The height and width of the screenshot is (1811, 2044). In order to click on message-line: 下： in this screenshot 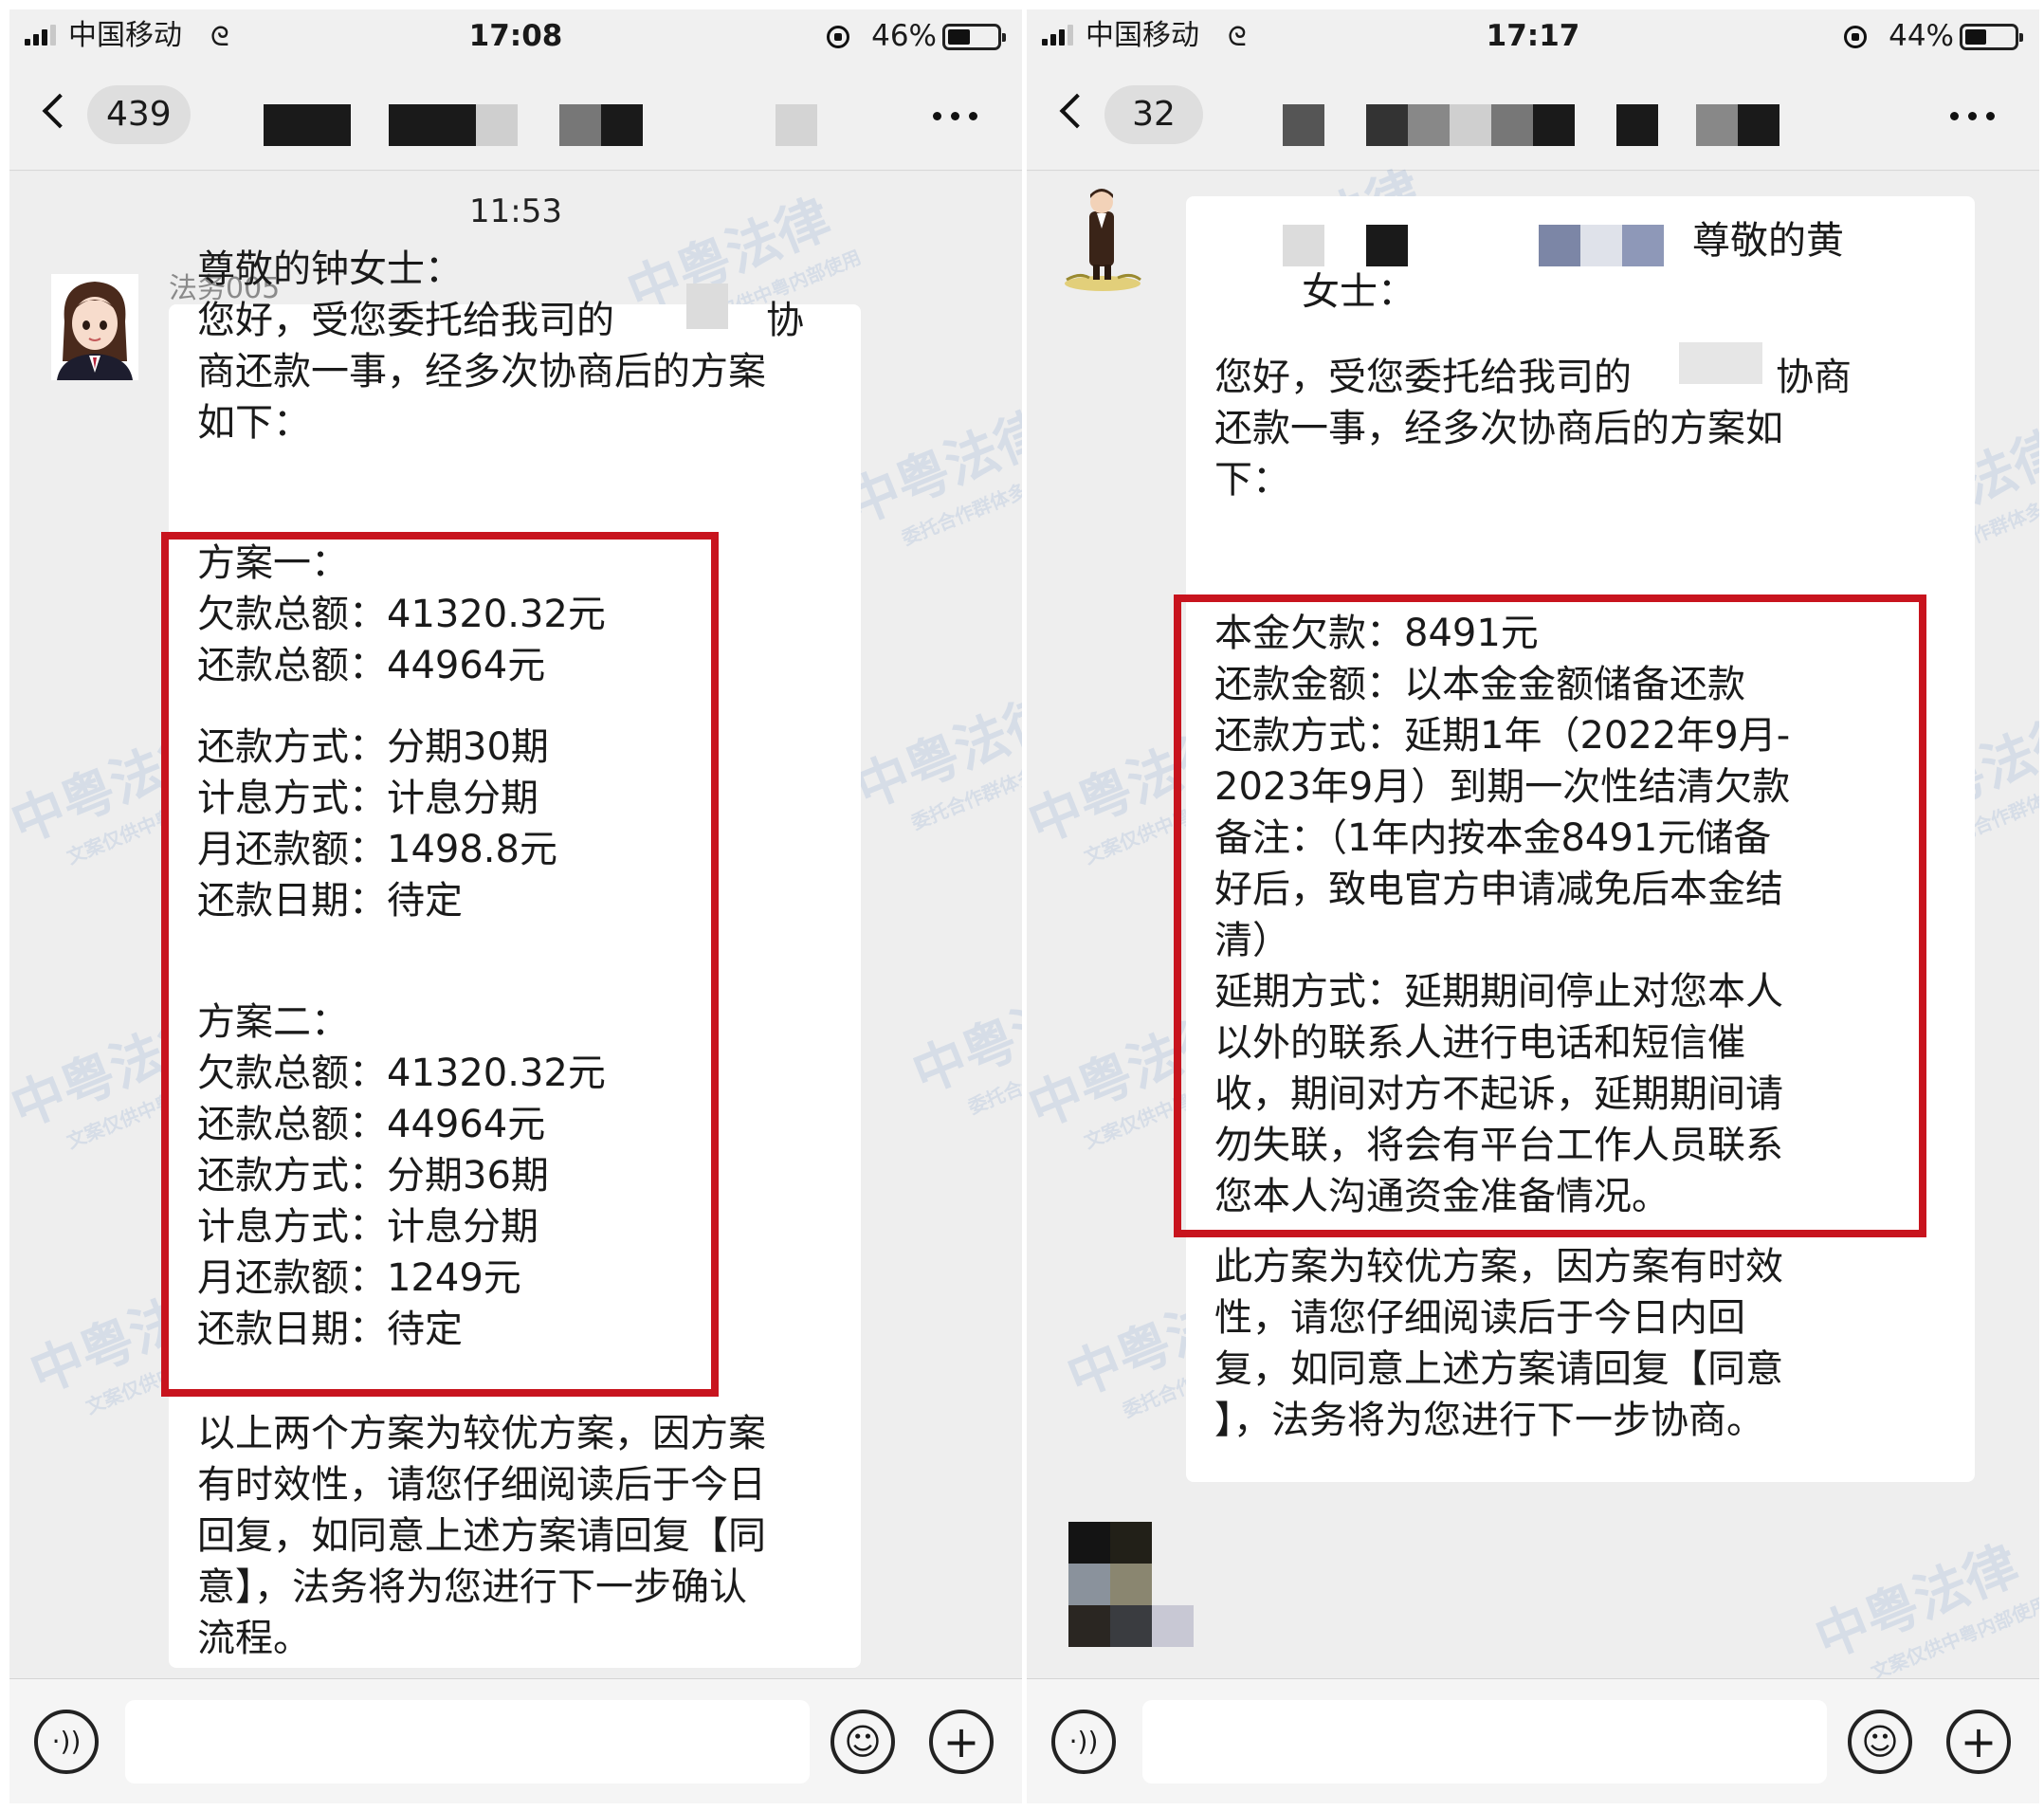, I will do `click(1252, 480)`.